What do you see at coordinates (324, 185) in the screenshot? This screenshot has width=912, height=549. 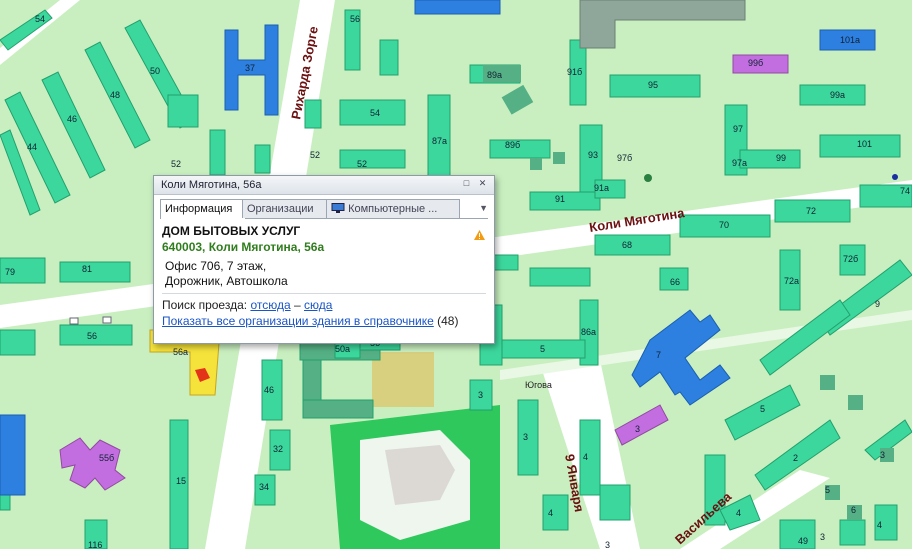 I see `popup-titlebar: Коли Мяготина, 56а □ ✕` at bounding box center [324, 185].